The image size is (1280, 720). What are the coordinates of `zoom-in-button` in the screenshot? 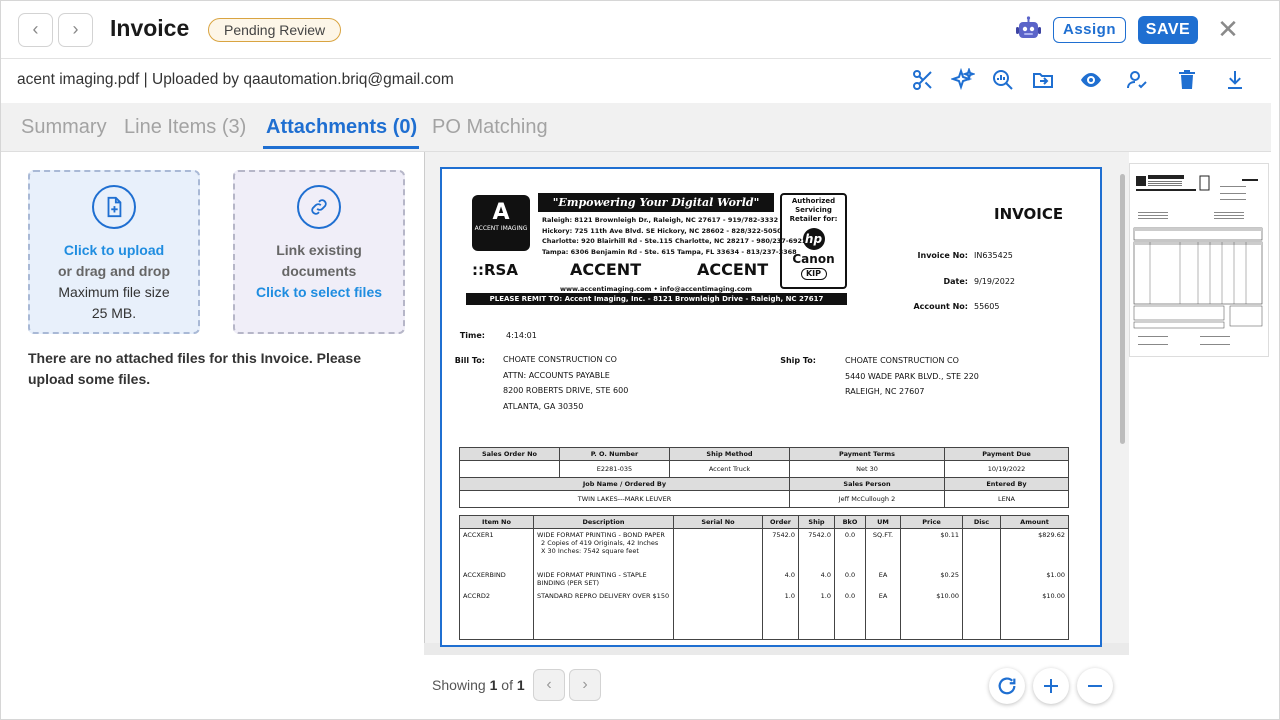 It's located at (1051, 686).